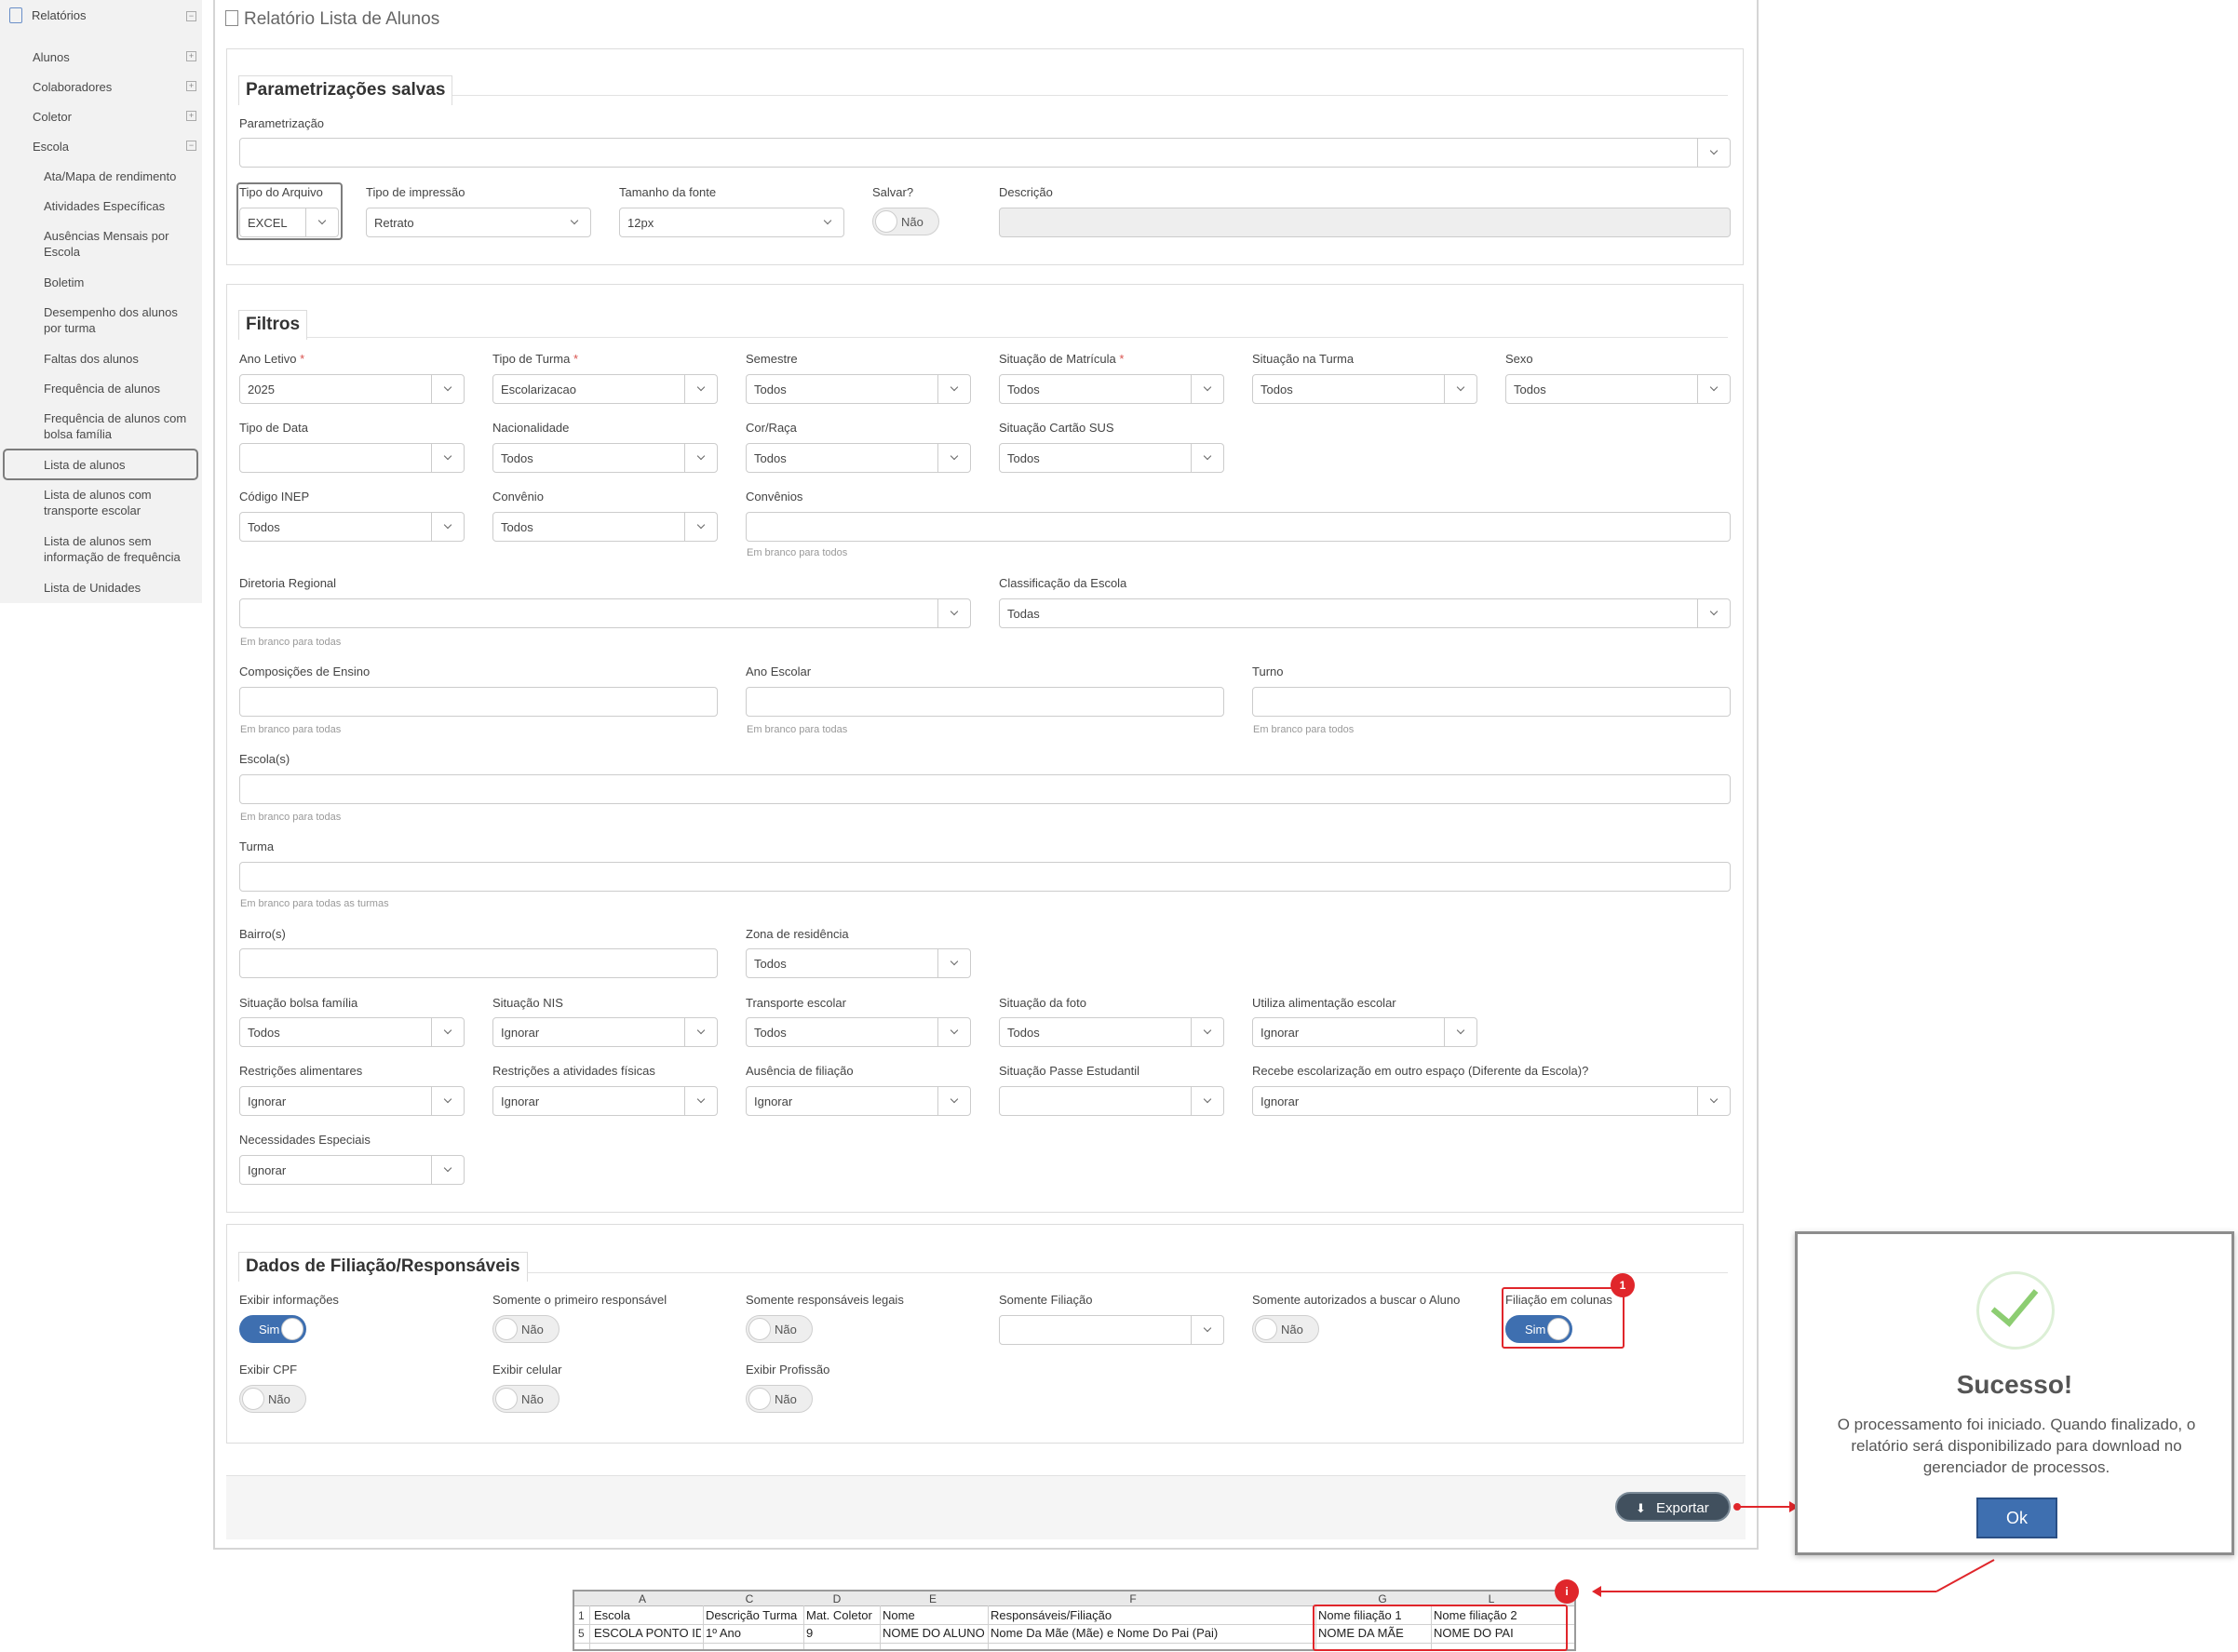 The height and width of the screenshot is (1652, 2238). Describe the element at coordinates (478, 223) in the screenshot. I see `tipo-impressao-select: Retrato` at that location.